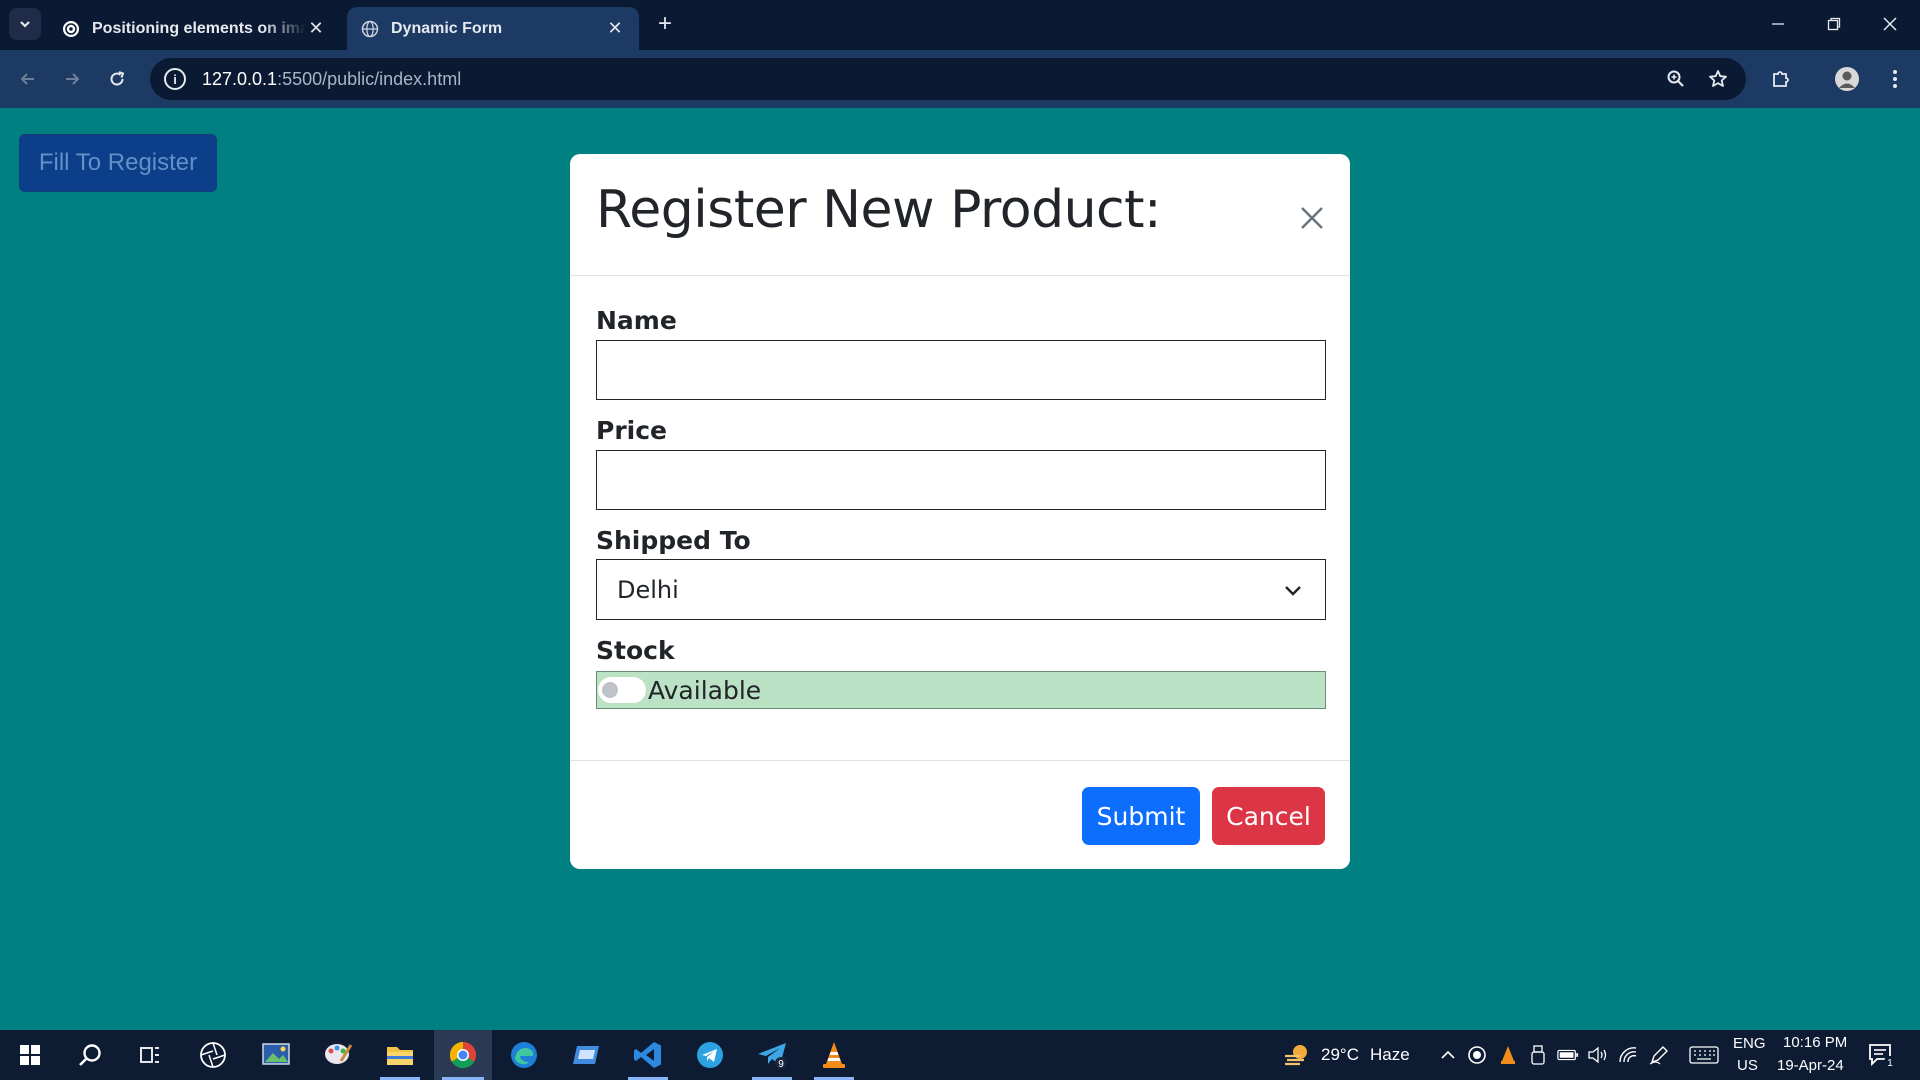  What do you see at coordinates (1340, 1055) in the screenshot?
I see `weather-temperature: 29°C` at bounding box center [1340, 1055].